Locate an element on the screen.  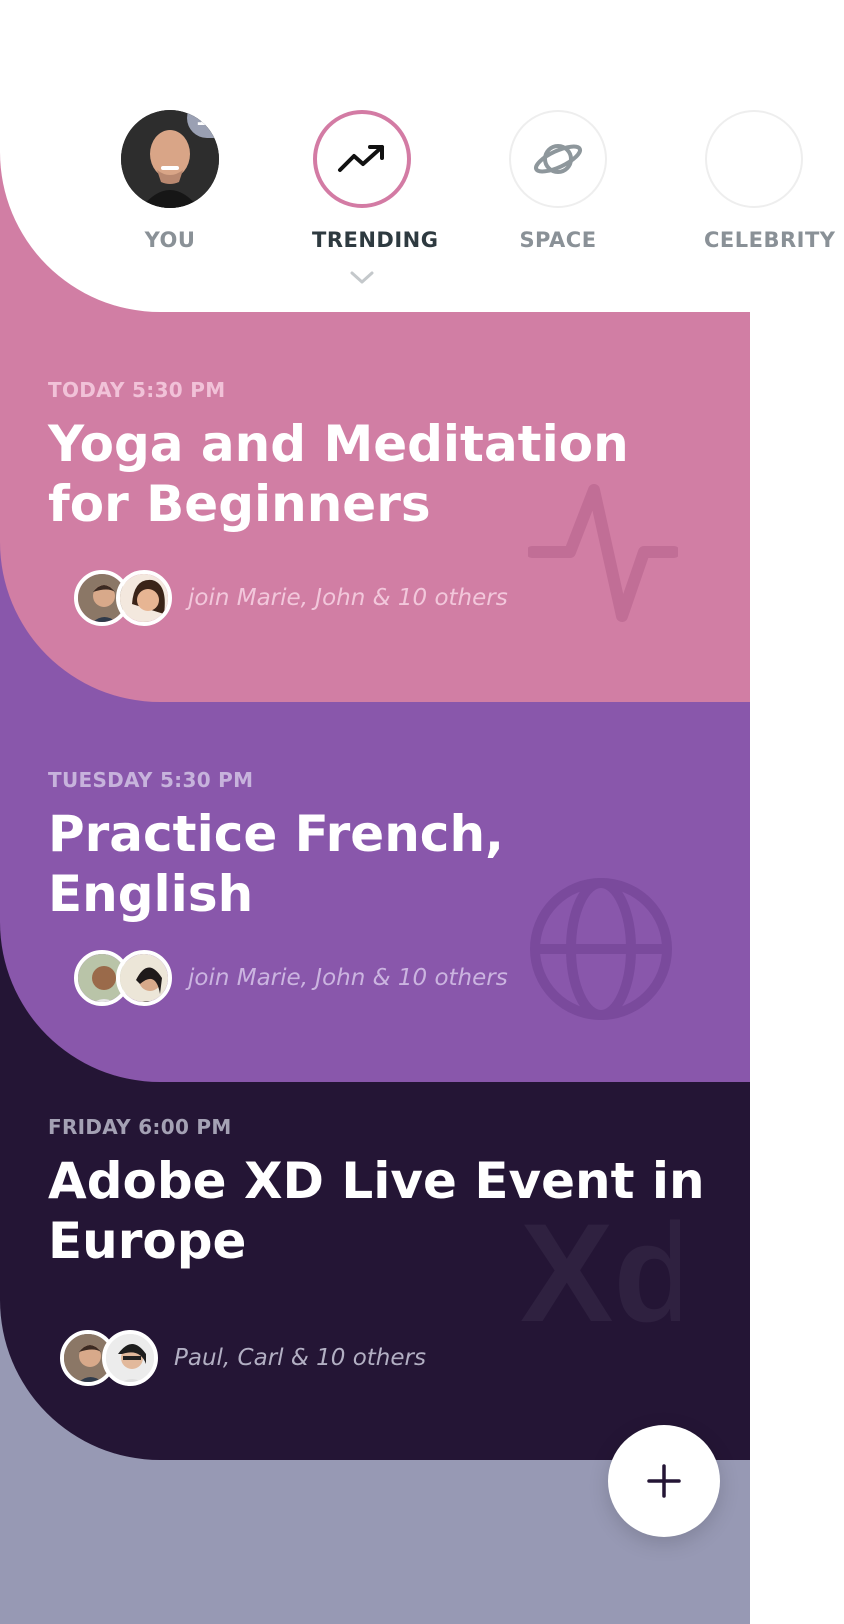
event-date: TUESDAY 5:30 PM is located at coordinates (151, 780).